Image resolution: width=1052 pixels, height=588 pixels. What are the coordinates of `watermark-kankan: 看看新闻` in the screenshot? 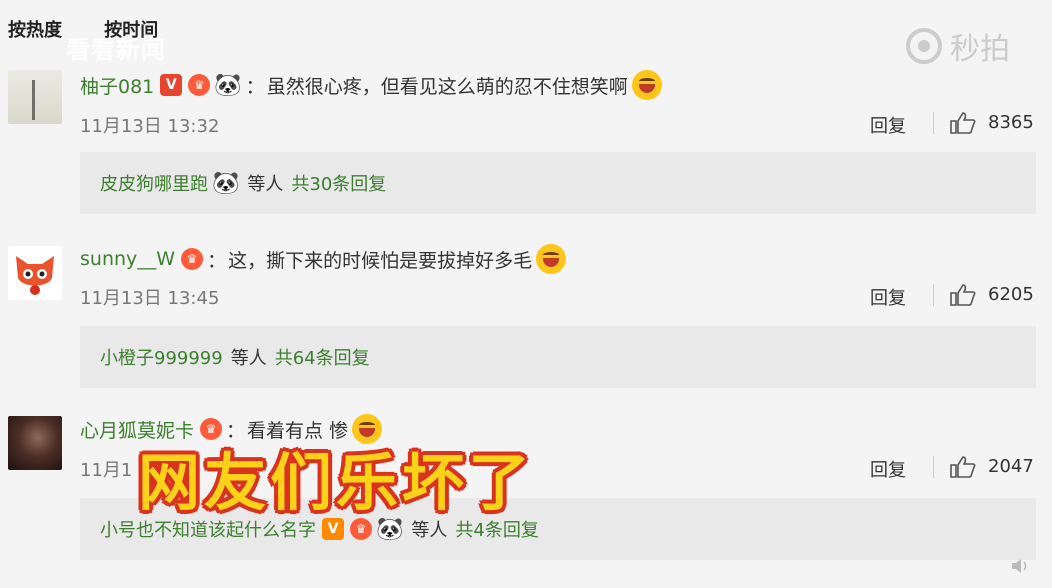 It's located at (116, 50).